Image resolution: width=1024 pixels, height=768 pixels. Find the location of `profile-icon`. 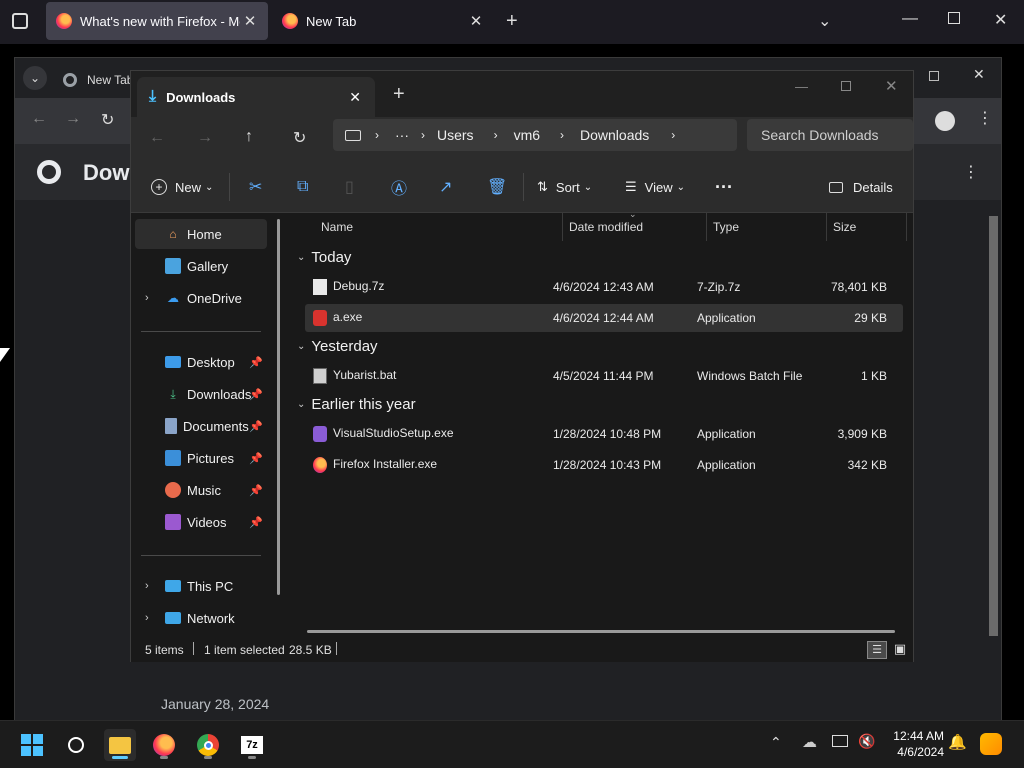

profile-icon is located at coordinates (945, 121).